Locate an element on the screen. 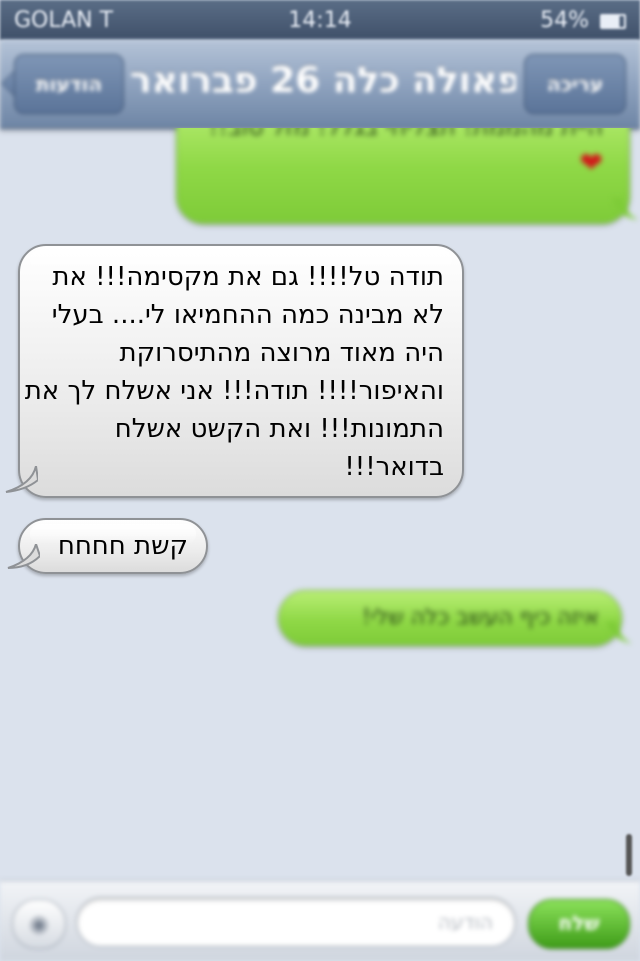 The width and height of the screenshot is (640, 961). heart-icon: ❤ is located at coordinates (591, 162).